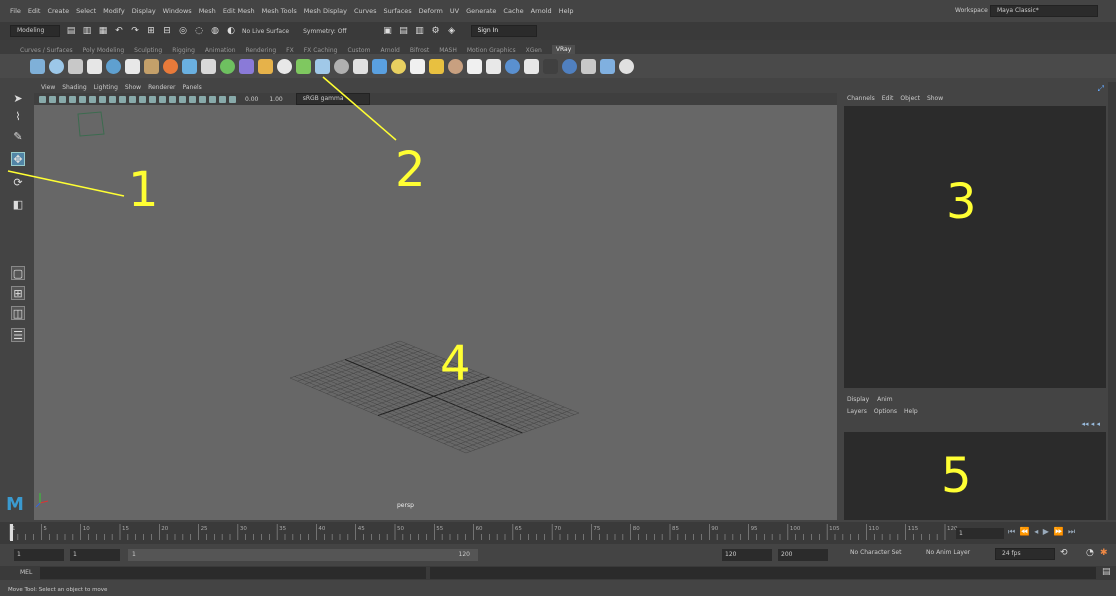 This screenshot has height=596, width=1116. What do you see at coordinates (18, 313) in the screenshot?
I see `two-view-layout-icon: ◫` at bounding box center [18, 313].